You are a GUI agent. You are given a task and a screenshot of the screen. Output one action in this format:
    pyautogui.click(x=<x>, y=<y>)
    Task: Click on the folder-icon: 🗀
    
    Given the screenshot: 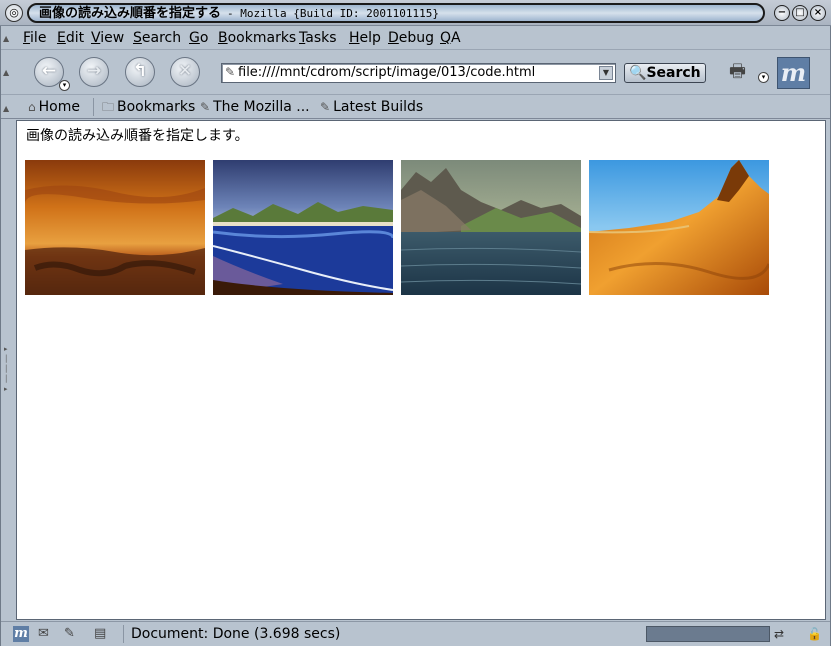 What is the action you would take?
    pyautogui.click(x=108, y=107)
    